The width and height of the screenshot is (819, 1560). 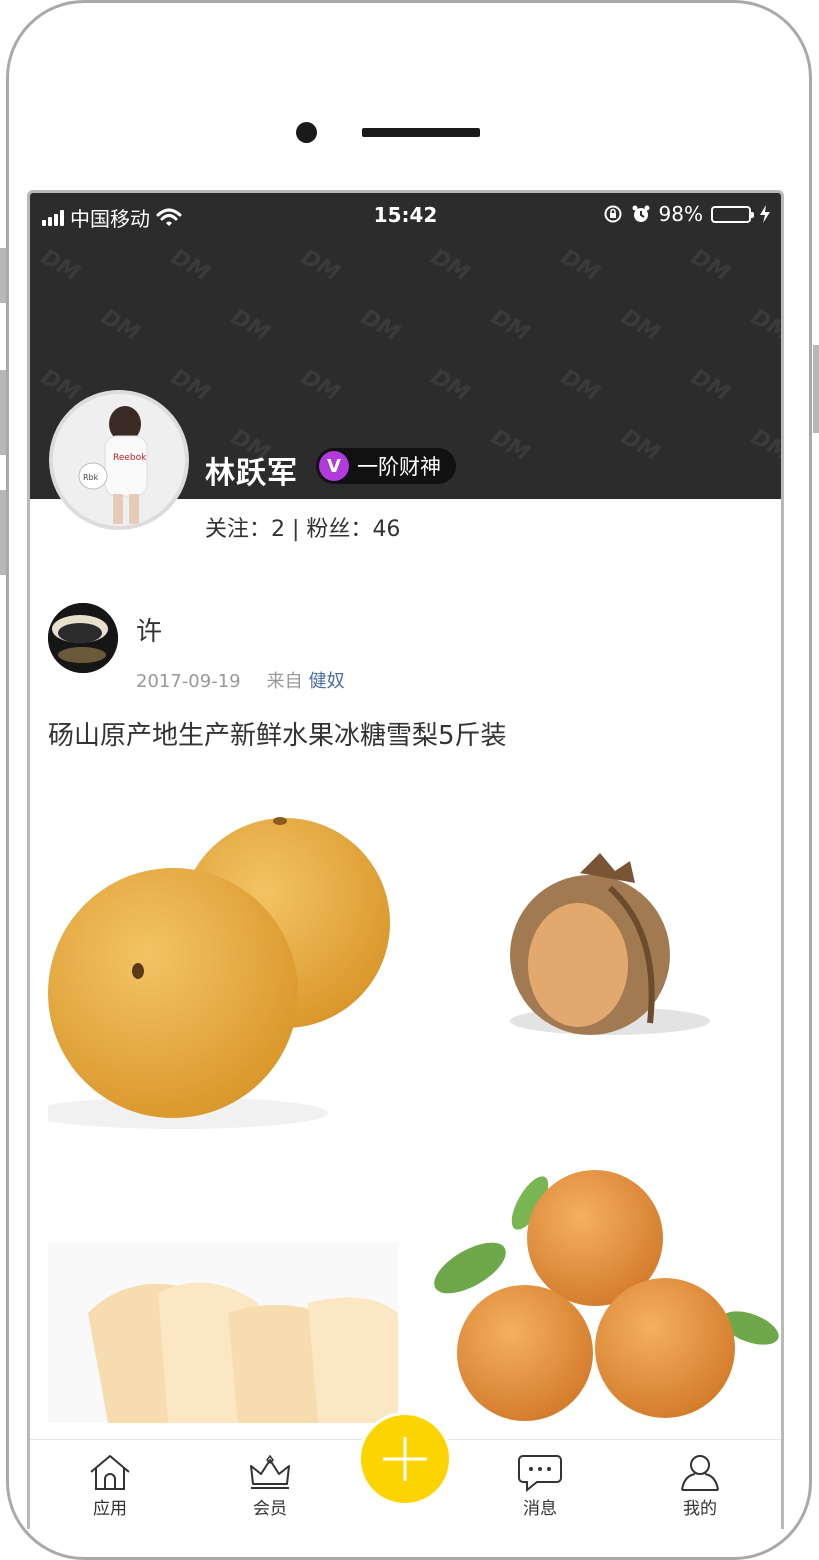 I want to click on follow-count: 2, so click(x=278, y=529).